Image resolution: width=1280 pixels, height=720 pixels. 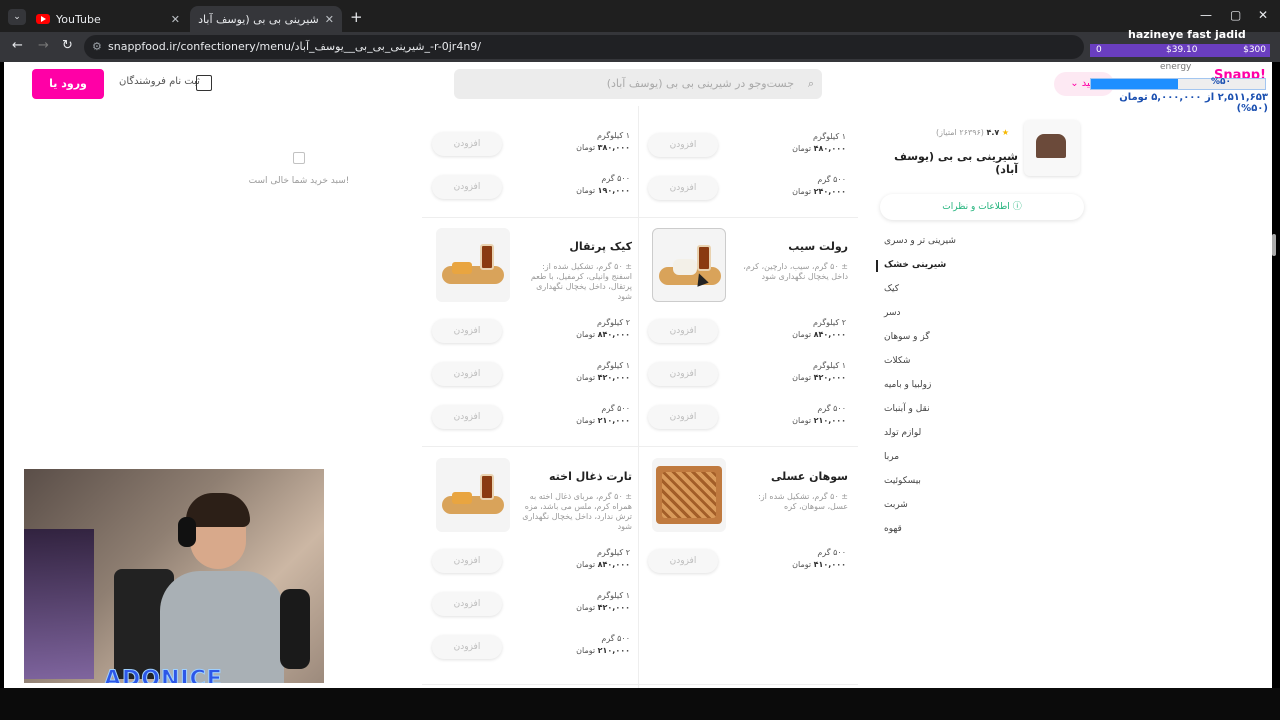 I want to click on product-title: سوهان عسلی, so click(x=809, y=476).